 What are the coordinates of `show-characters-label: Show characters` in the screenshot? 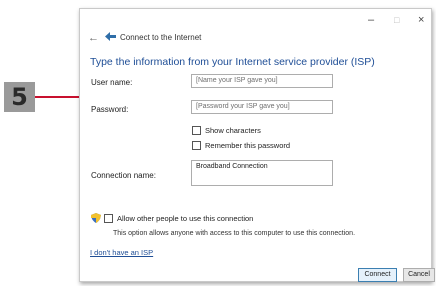 It's located at (233, 130).